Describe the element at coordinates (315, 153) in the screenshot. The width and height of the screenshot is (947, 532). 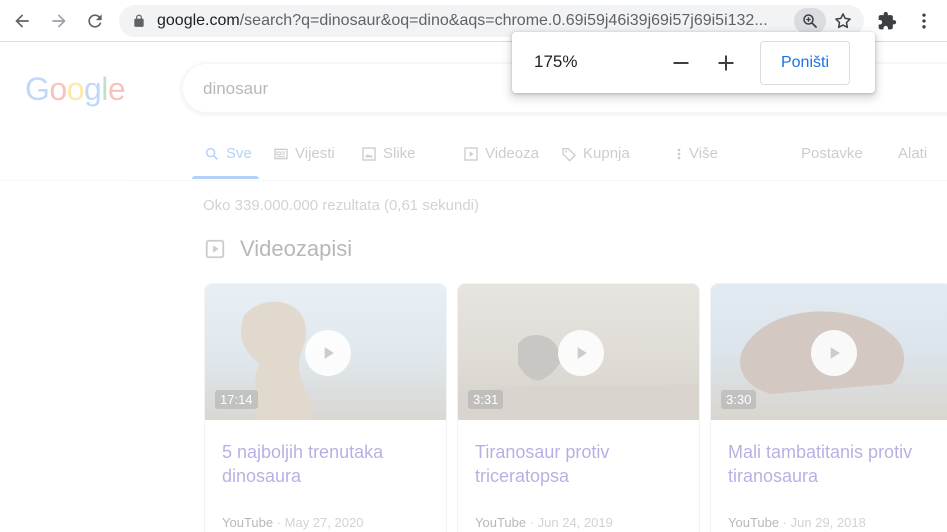
I see `tab-label: Vijesti` at that location.